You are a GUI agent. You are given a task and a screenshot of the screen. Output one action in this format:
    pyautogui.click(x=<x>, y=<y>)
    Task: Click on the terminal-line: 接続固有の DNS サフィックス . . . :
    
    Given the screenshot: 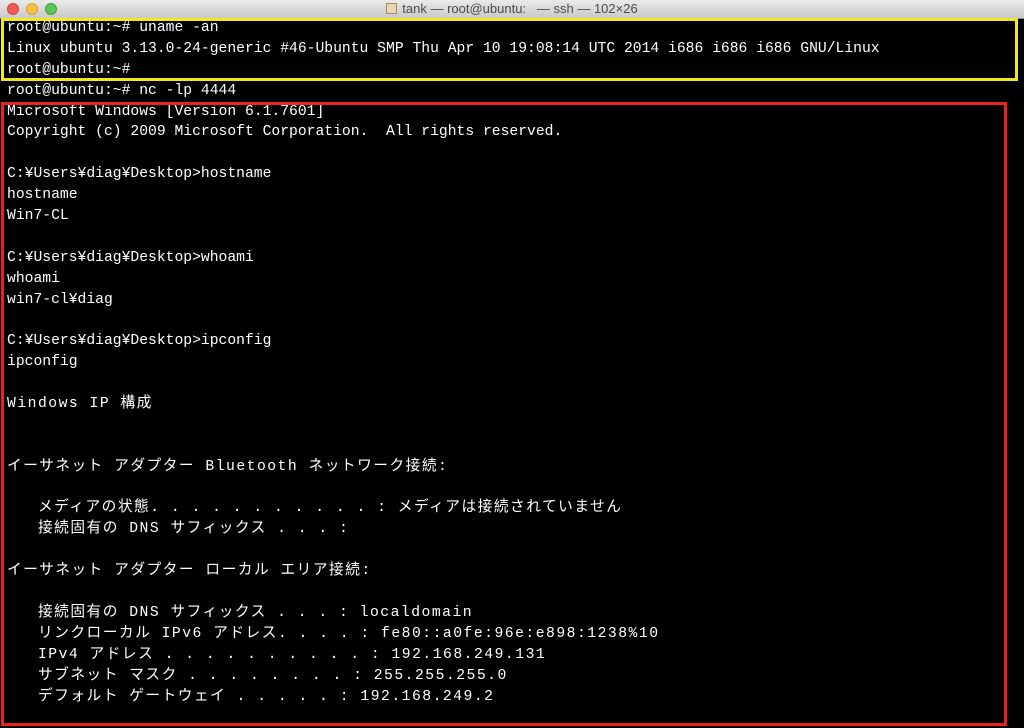 What is the action you would take?
    pyautogui.click(x=178, y=529)
    